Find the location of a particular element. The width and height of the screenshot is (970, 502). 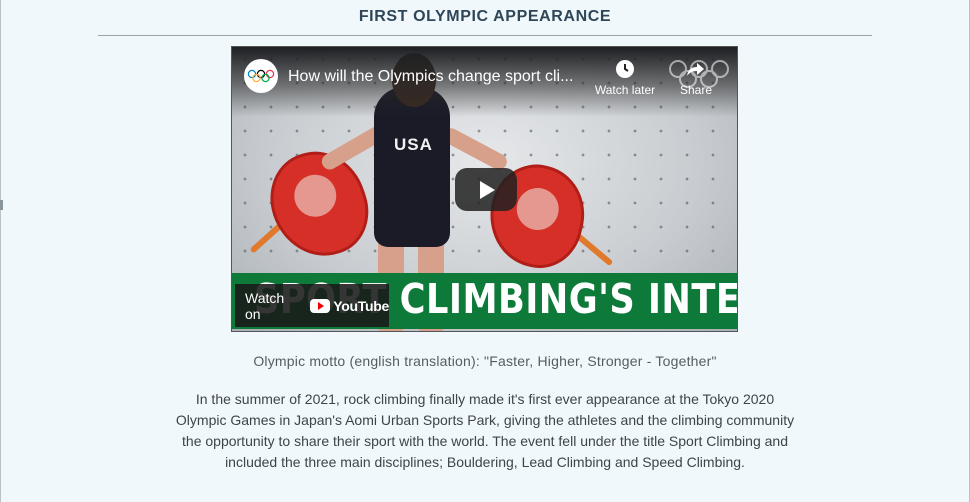

channel-avatar is located at coordinates (261, 76).